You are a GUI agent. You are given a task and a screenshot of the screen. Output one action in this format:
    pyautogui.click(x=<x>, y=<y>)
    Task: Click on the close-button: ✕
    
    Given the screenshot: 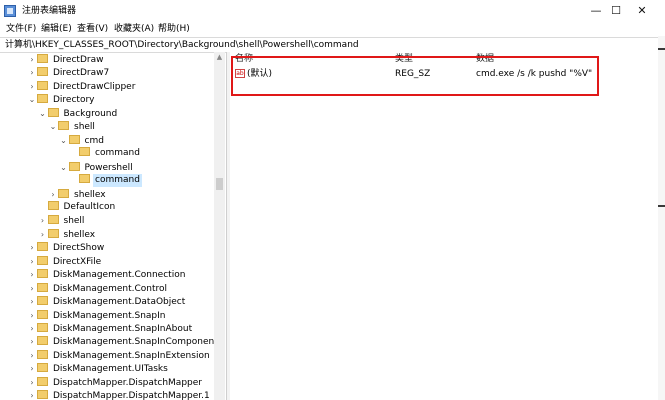 What is the action you would take?
    pyautogui.click(x=642, y=11)
    